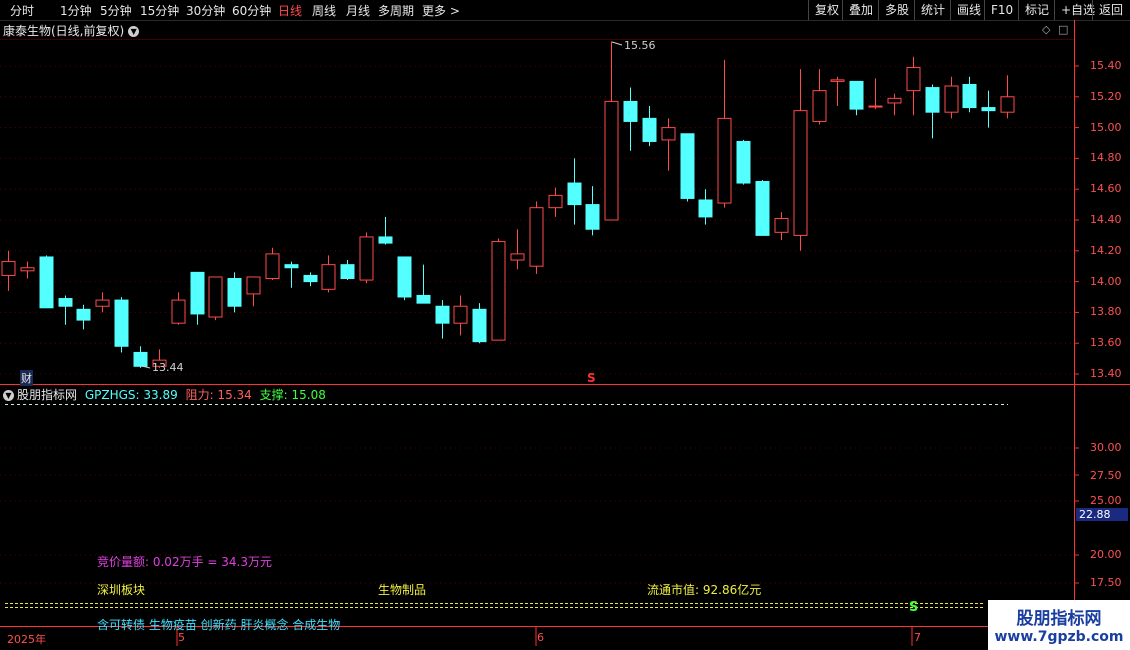 The width and height of the screenshot is (1130, 650). What do you see at coordinates (617, 43) in the screenshot?
I see `high-pointer` at bounding box center [617, 43].